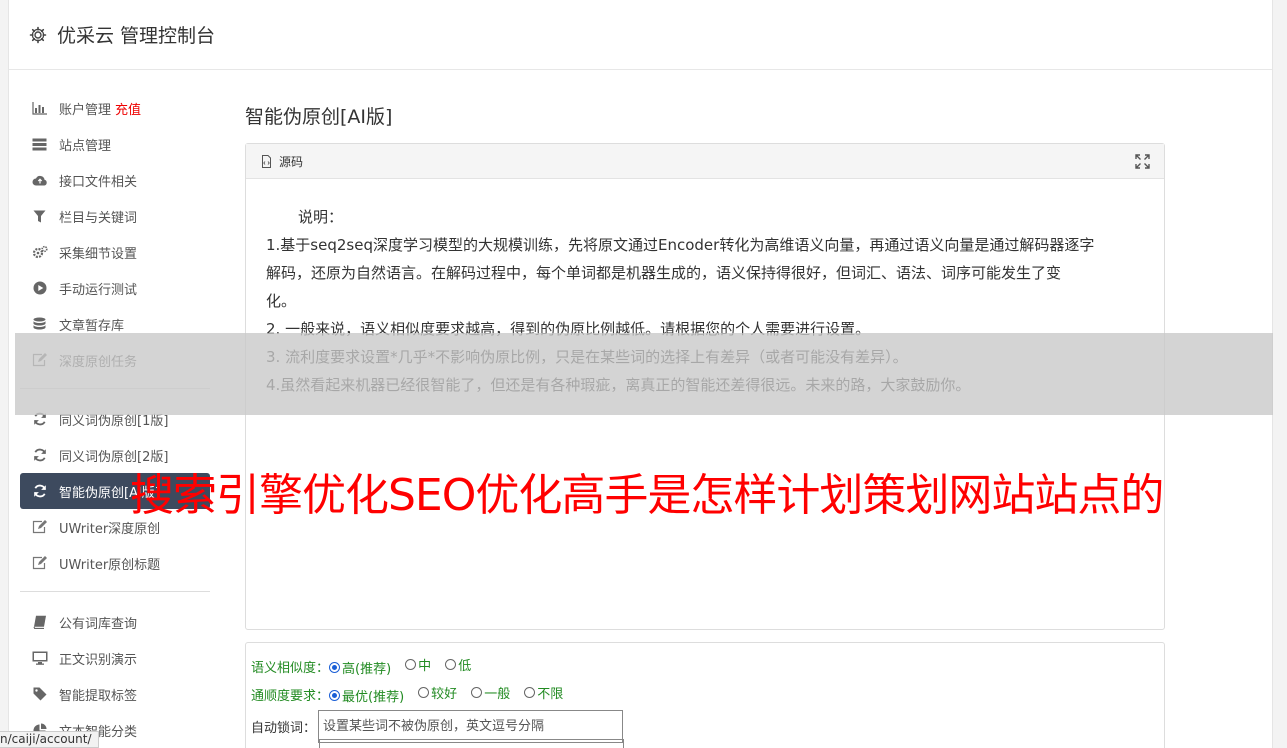 Image resolution: width=1287 pixels, height=748 pixels. Describe the element at coordinates (281, 301) in the screenshot. I see `notes-line: 化。` at that location.